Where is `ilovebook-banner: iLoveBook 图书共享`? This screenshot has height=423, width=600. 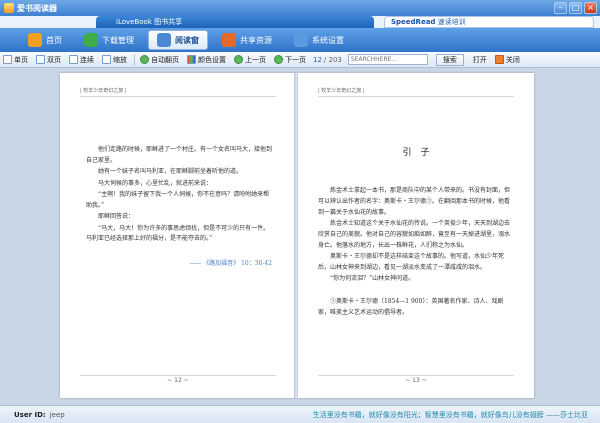
ilovebook-banner: iLoveBook 图书共享 is located at coordinates (235, 22).